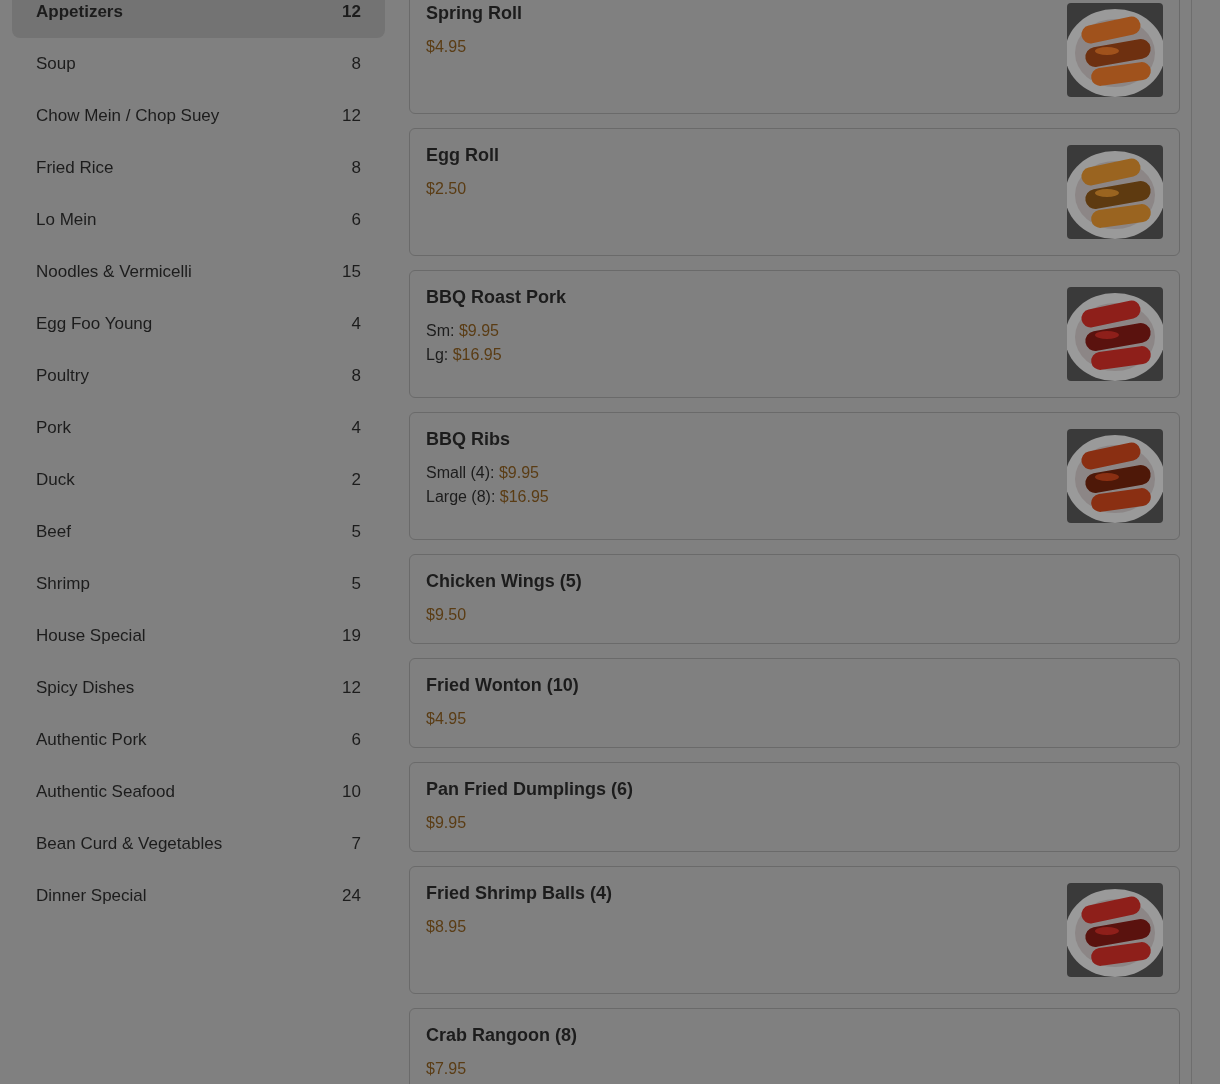 The width and height of the screenshot is (1220, 1084). What do you see at coordinates (198, 844) in the screenshot?
I see `category-item: Bean Curd & Vegetables 7` at bounding box center [198, 844].